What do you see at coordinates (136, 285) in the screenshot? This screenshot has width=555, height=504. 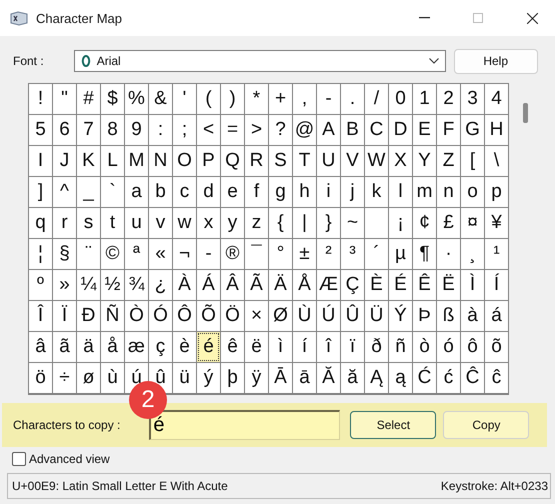 I see `character-cell: ¾` at bounding box center [136, 285].